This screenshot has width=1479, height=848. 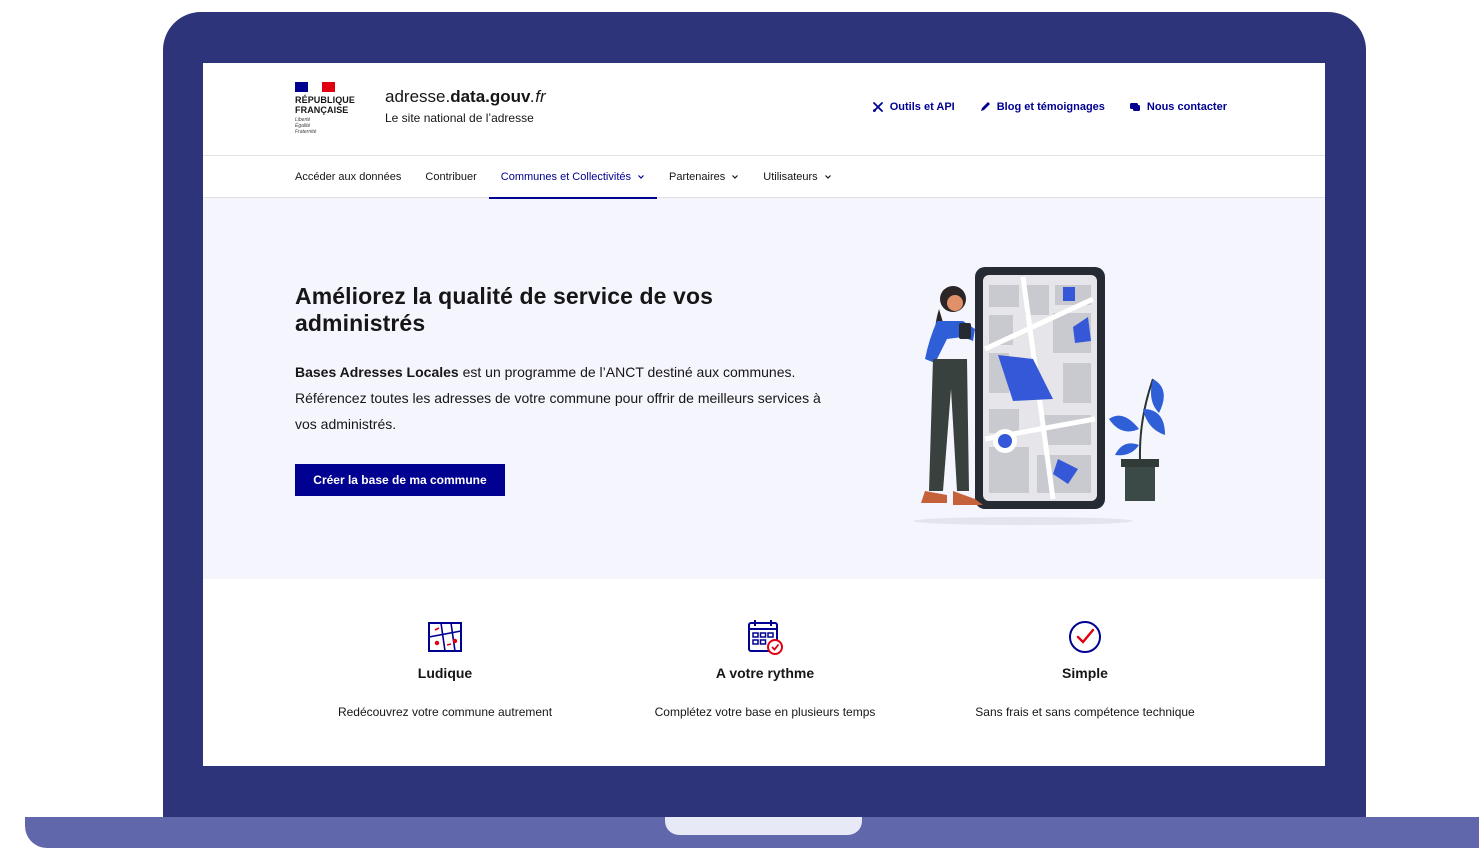 I want to click on nav-item-acceder-donnees: Accéder aux données, so click(x=348, y=177).